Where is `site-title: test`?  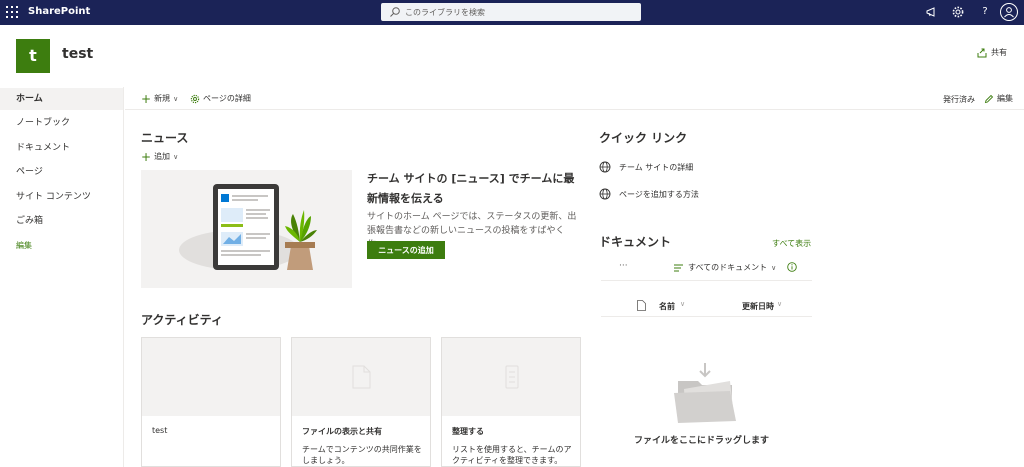 site-title: test is located at coordinates (77, 54).